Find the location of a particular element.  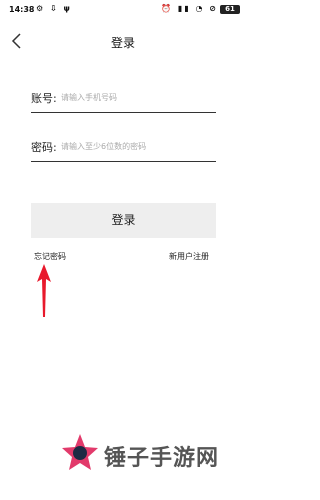

watermark-logo-icon is located at coordinates (80, 452).